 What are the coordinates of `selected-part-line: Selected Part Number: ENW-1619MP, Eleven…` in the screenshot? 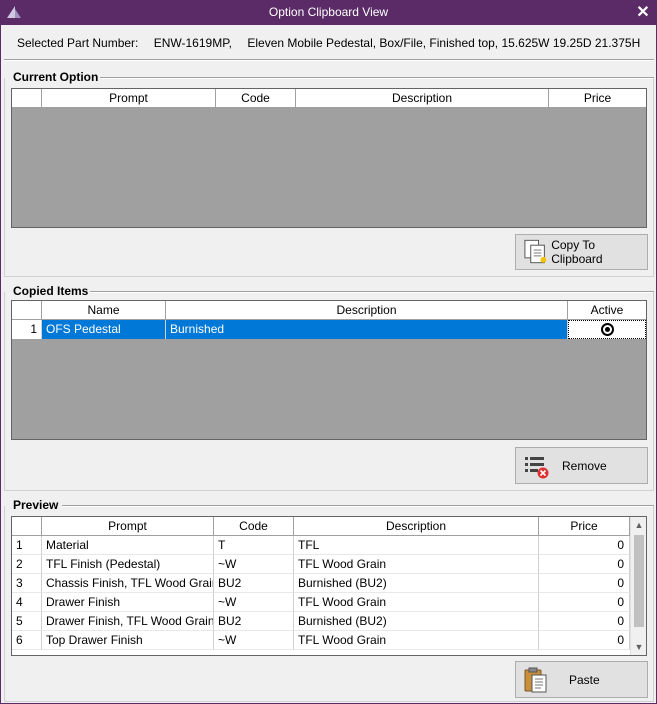 It's located at (334, 43).